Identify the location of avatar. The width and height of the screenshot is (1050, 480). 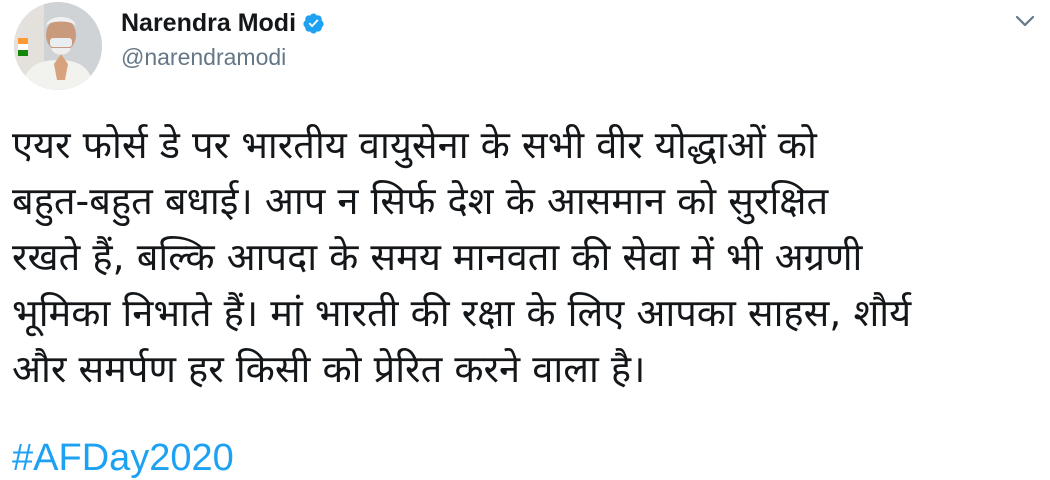
(58, 46).